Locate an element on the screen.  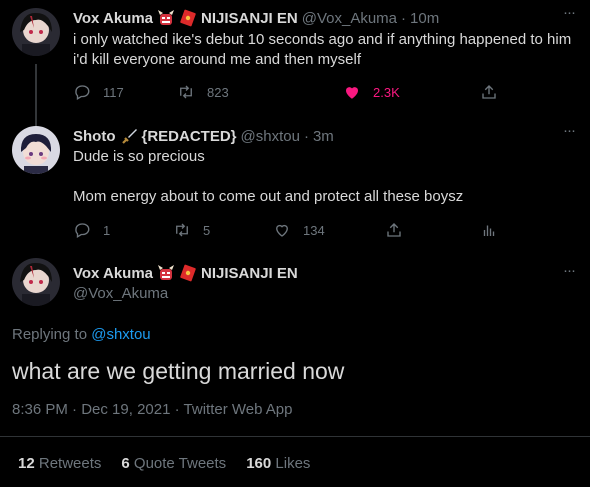
display-name: Shoto is located at coordinates (94, 136).